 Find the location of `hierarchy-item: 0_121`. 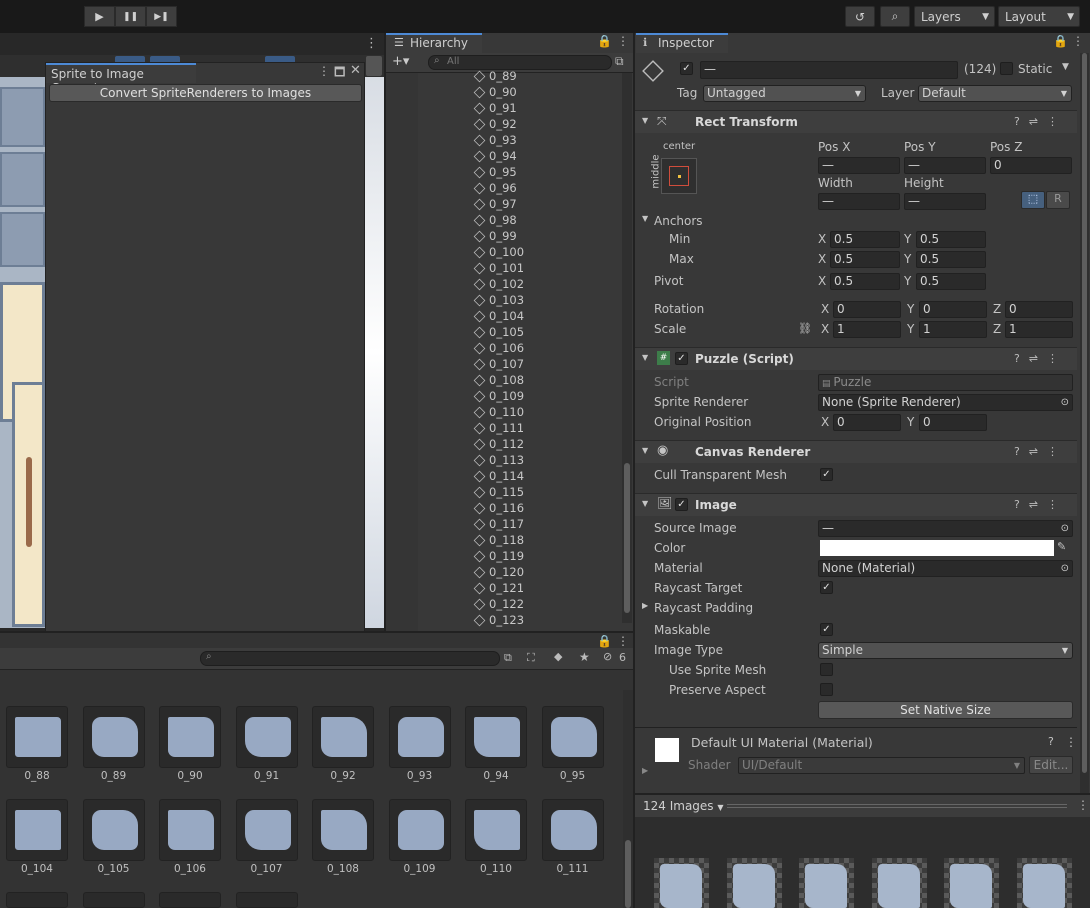

hierarchy-item: 0_121 is located at coordinates (498, 588).